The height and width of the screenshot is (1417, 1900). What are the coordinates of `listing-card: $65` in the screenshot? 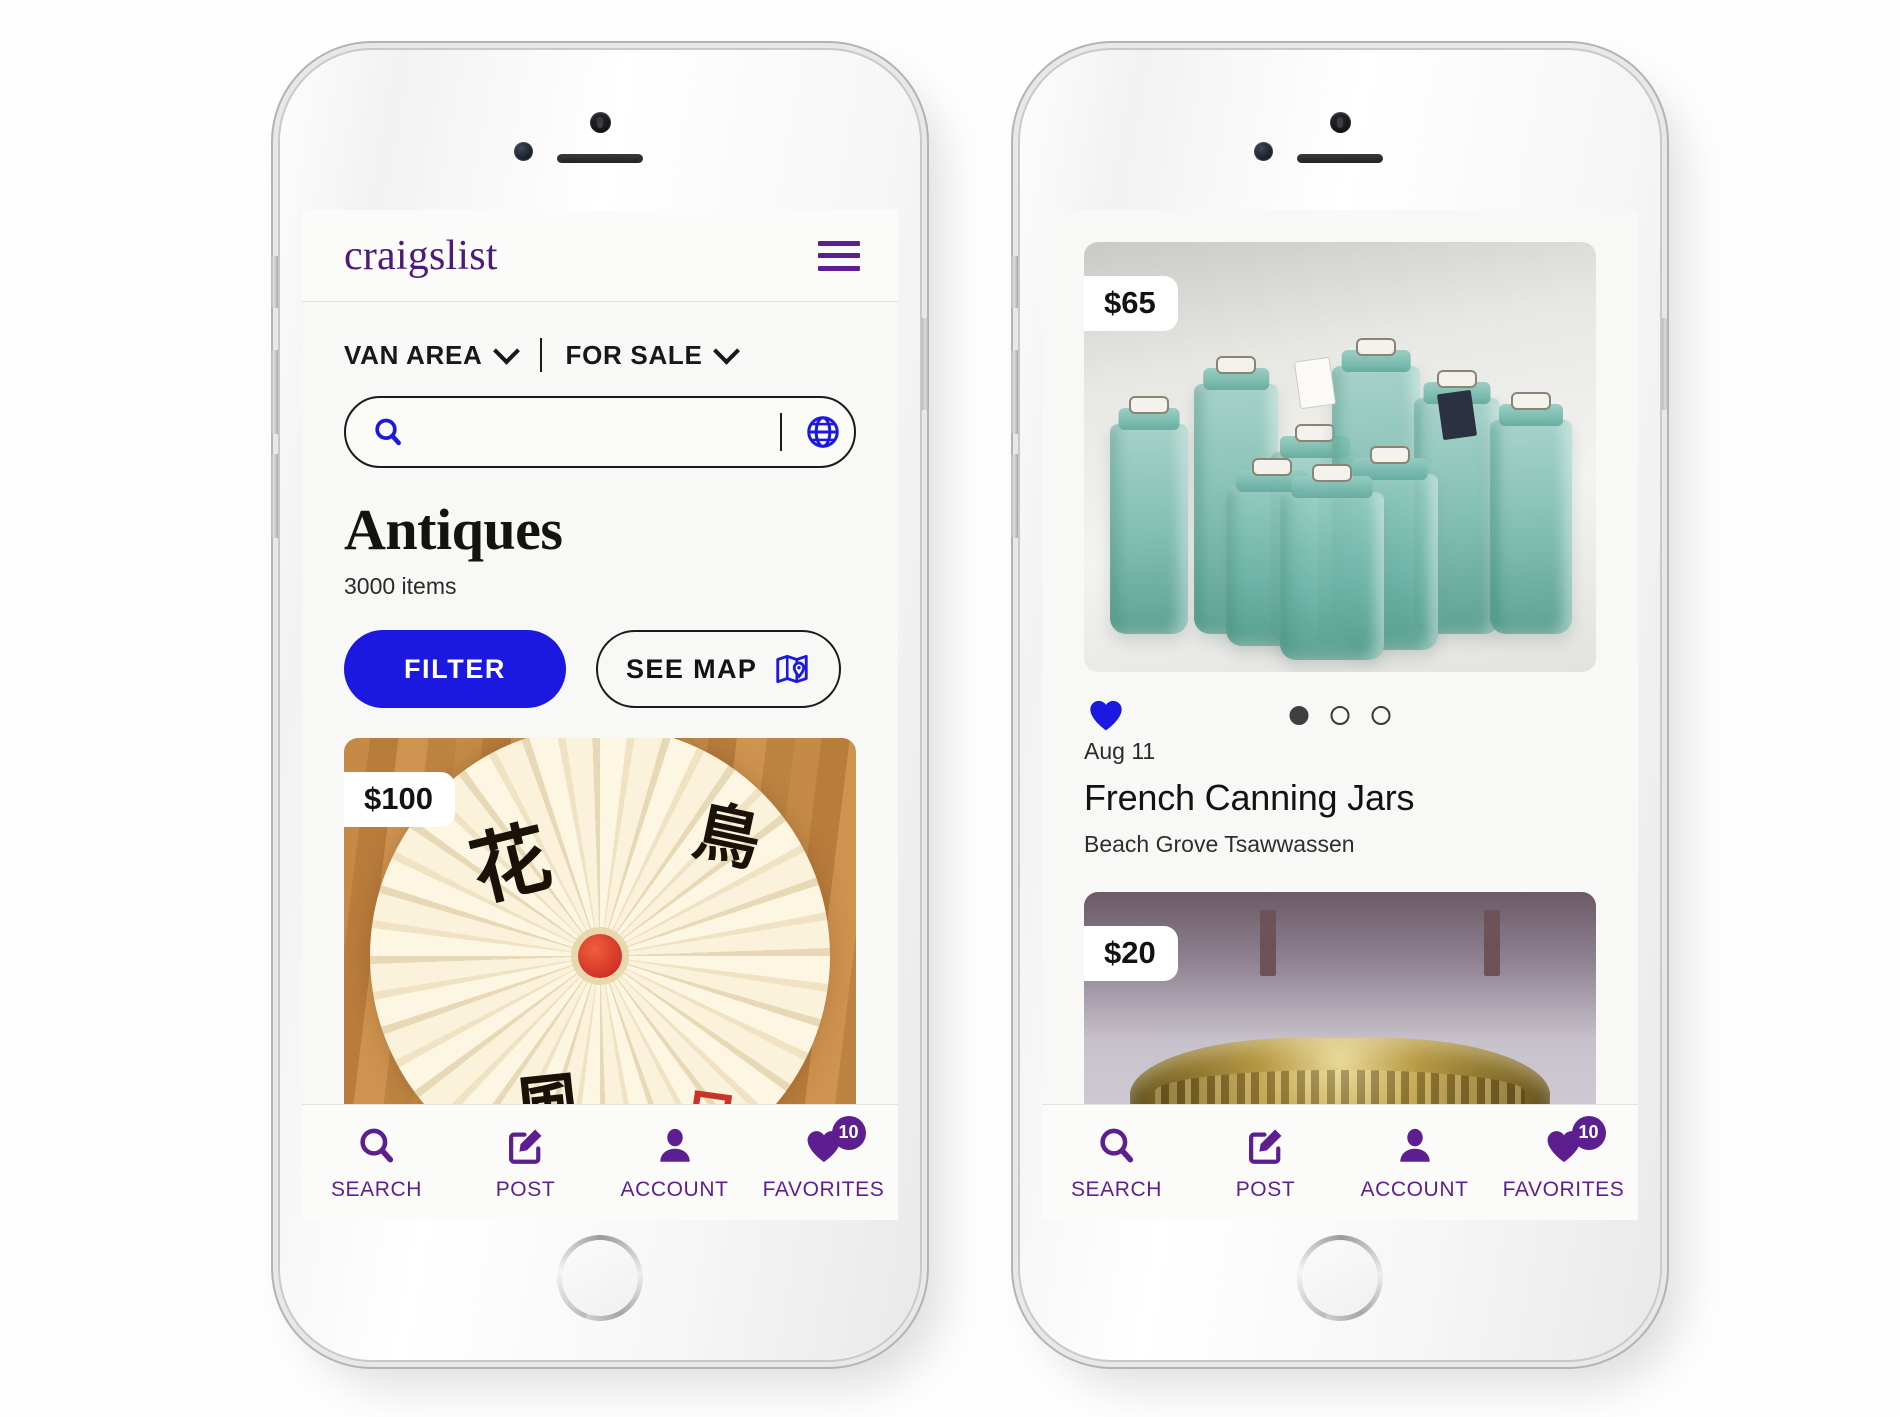 It's located at (1340, 457).